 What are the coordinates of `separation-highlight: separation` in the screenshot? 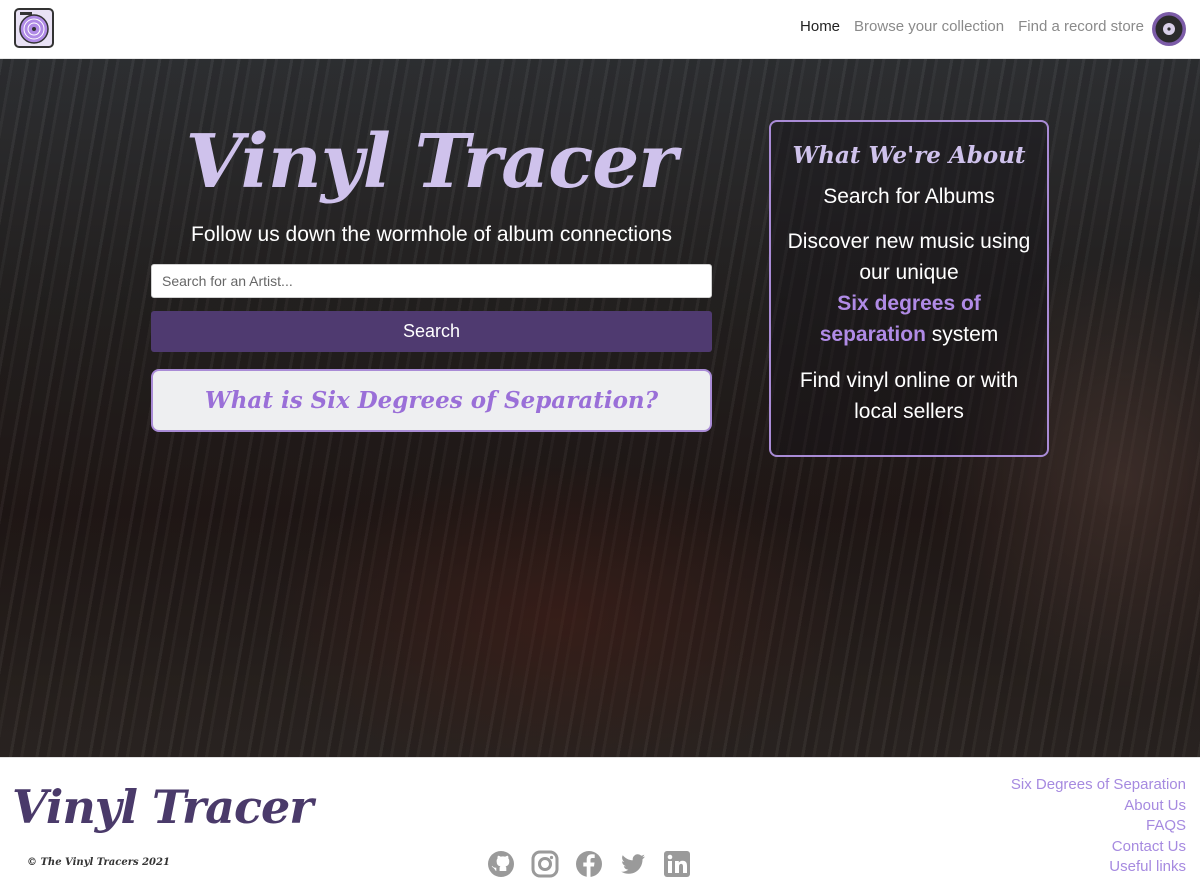 It's located at (872, 334).